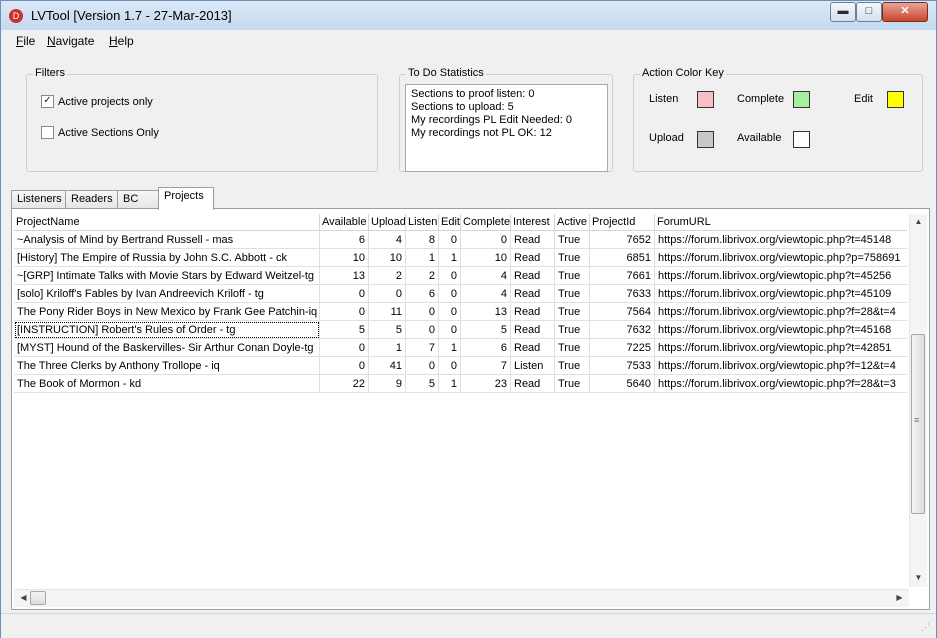 This screenshot has height=638, width=937. I want to click on cell-listen: 5, so click(422, 384).